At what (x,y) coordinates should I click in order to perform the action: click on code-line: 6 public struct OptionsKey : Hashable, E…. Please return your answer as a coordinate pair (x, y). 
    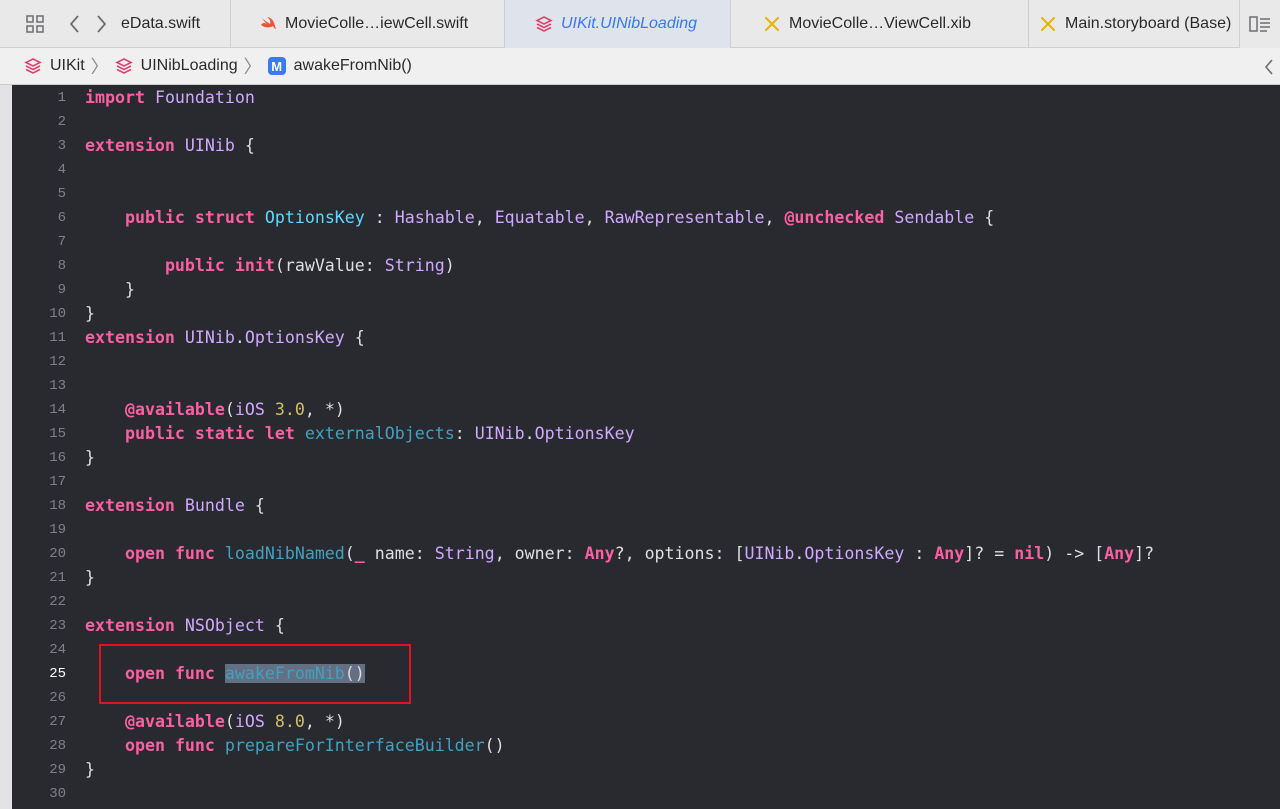
    Looking at the image, I should click on (646, 218).